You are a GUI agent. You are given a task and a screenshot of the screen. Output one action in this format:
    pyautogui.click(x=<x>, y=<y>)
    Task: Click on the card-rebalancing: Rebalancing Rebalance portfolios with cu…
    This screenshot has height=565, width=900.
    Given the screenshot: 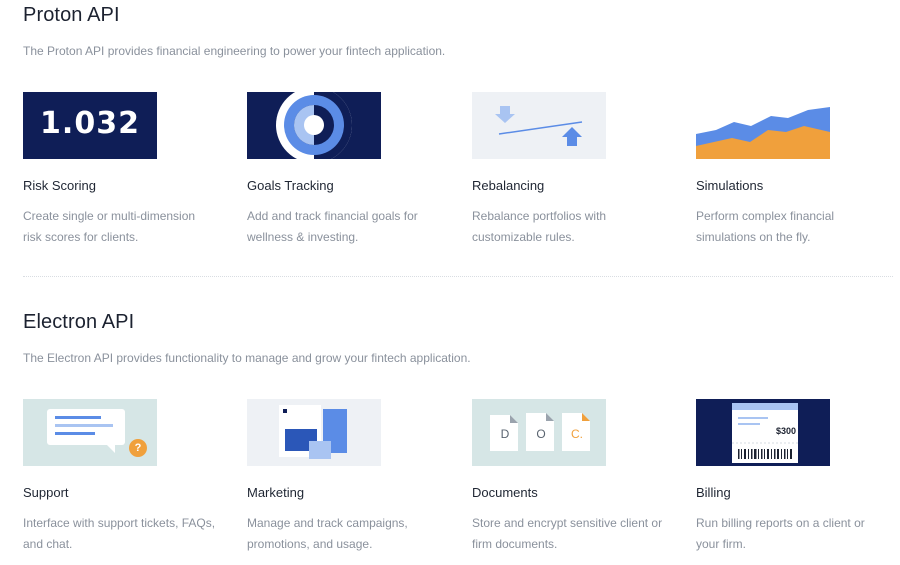 What is the action you would take?
    pyautogui.click(x=579, y=170)
    